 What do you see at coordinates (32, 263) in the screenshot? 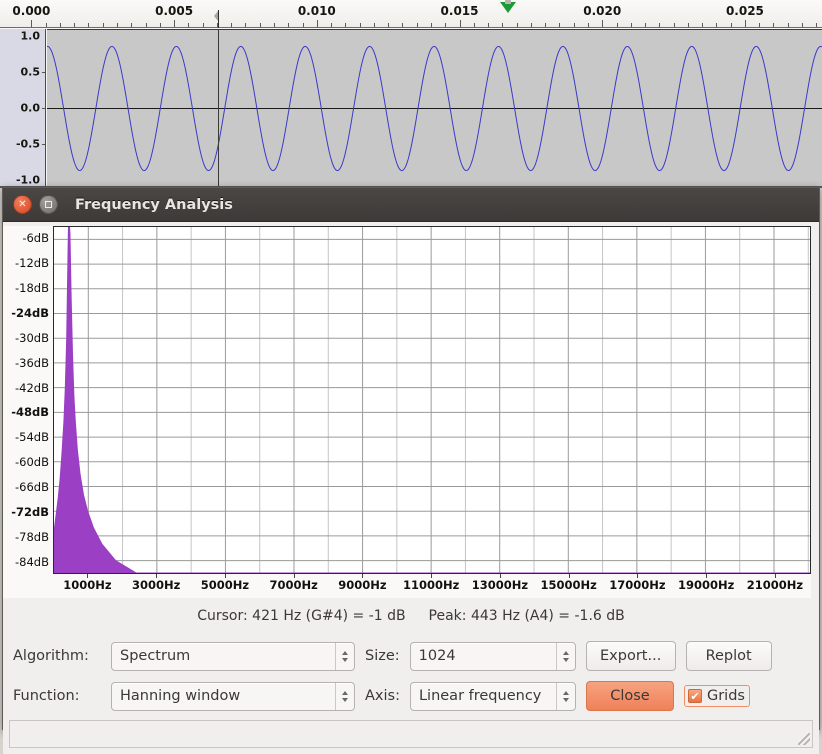
I see `db-axis-label: -12dB` at bounding box center [32, 263].